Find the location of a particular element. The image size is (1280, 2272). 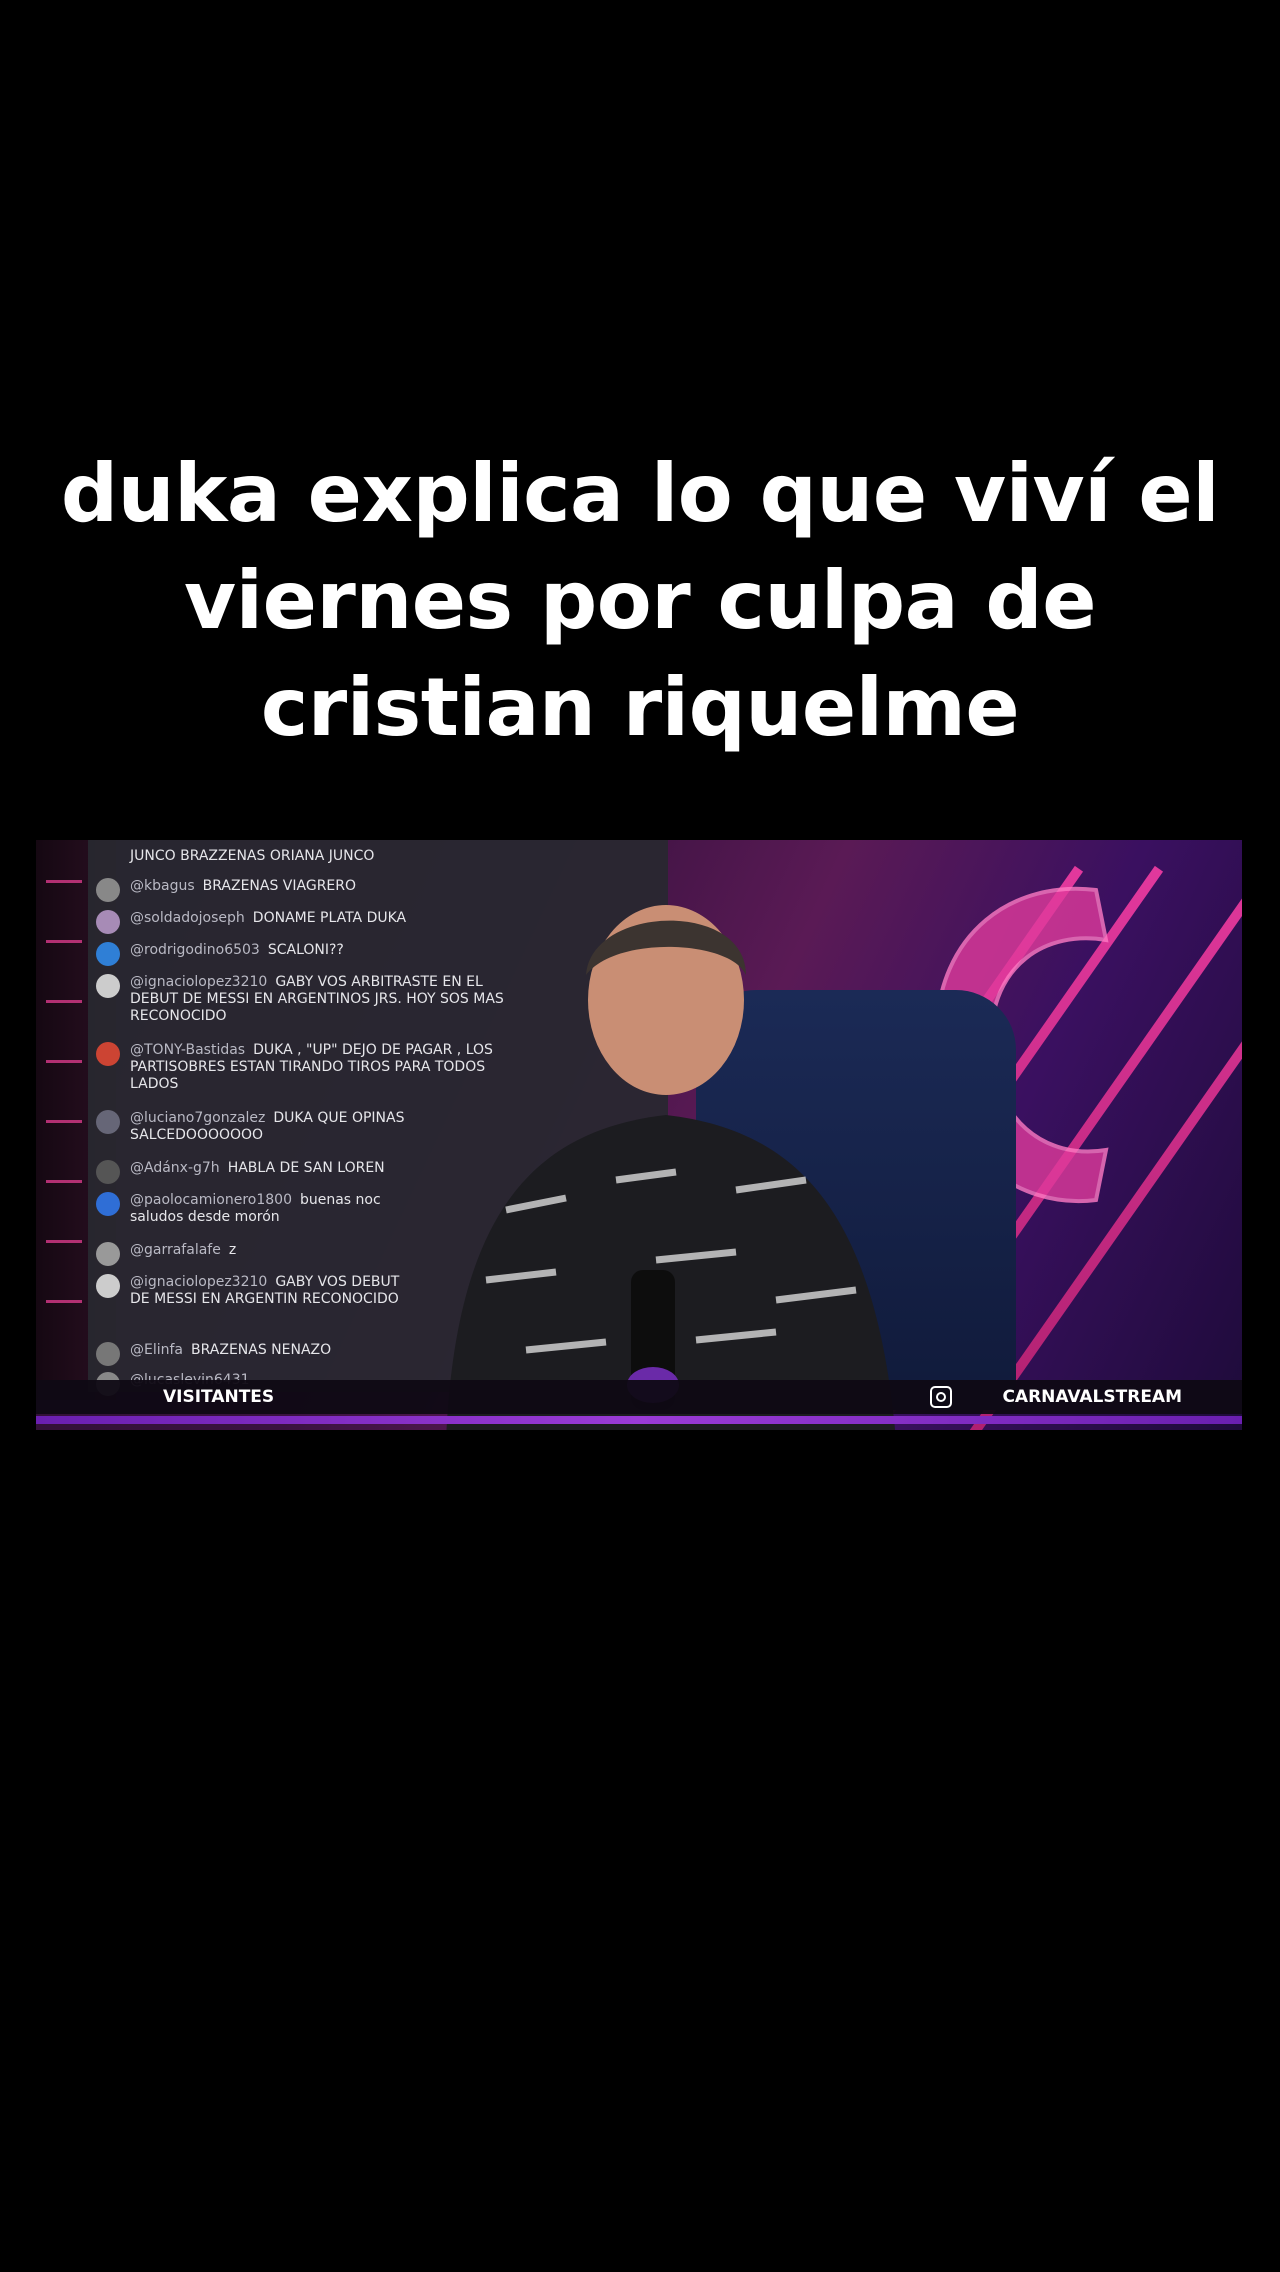

chat-text: BRAZENAS VIAGRERO is located at coordinates (279, 886).